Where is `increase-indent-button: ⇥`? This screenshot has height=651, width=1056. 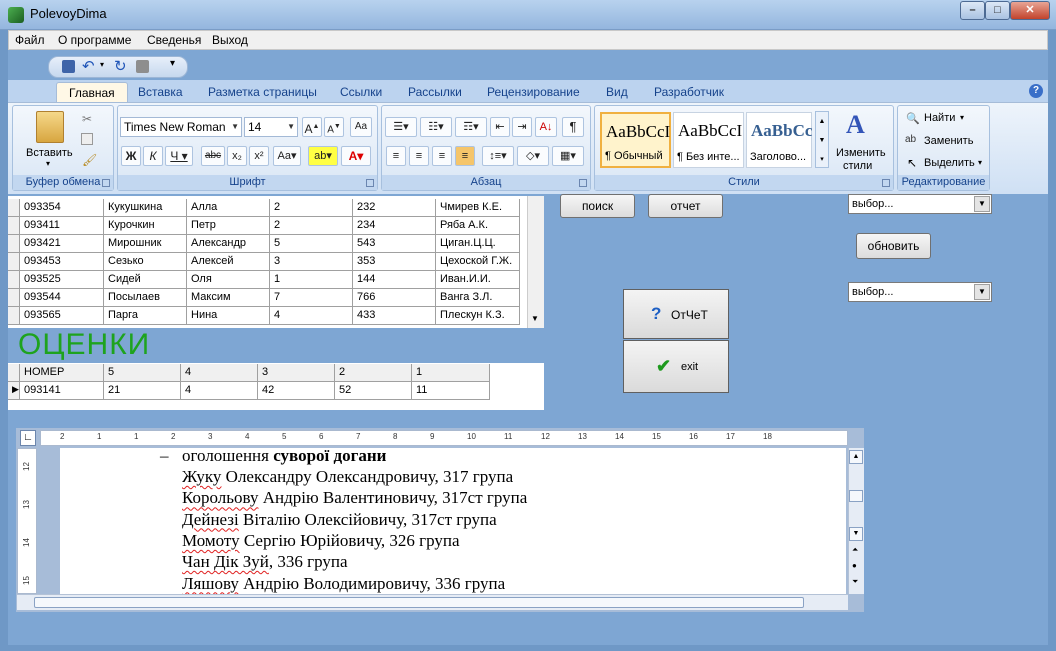 increase-indent-button: ⇥ is located at coordinates (522, 127).